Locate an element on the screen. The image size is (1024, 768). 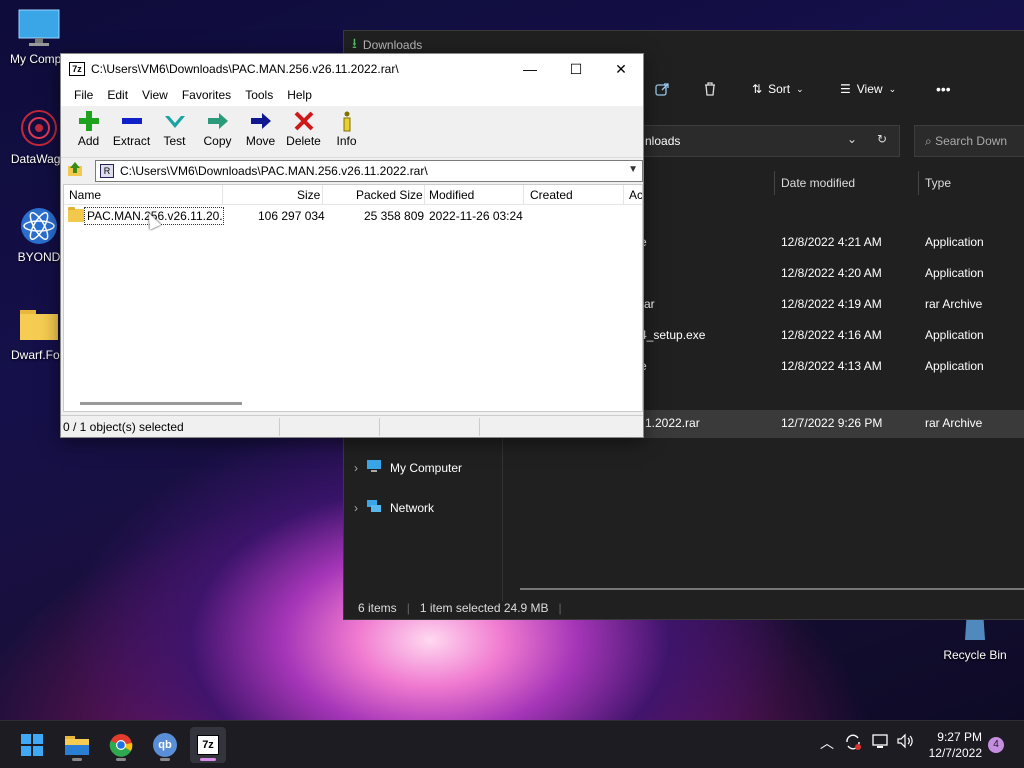
file-type: rar Archive is located at coordinates (954, 304).